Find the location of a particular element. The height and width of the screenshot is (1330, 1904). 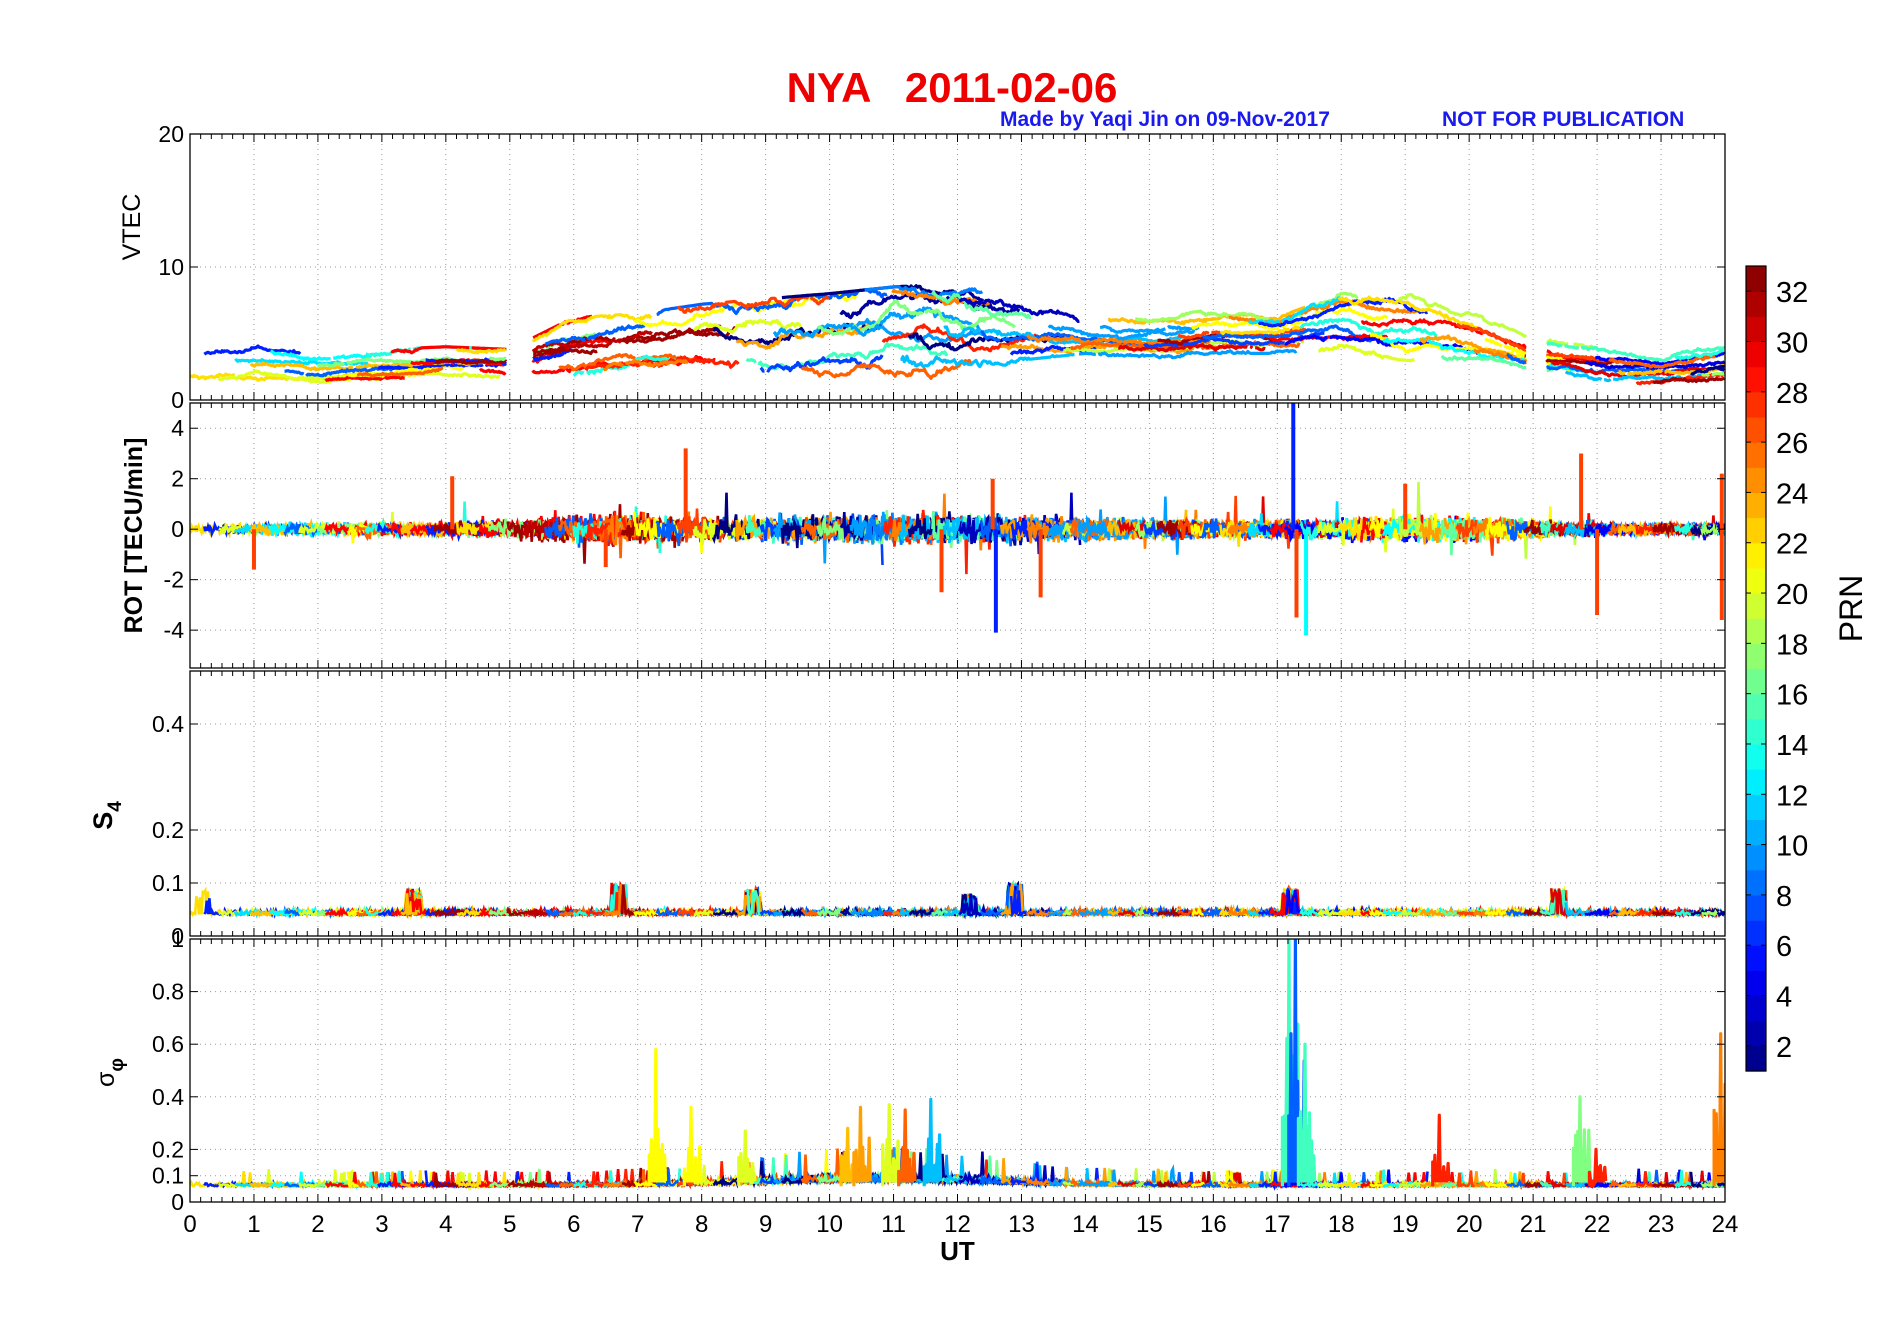

x-tick-label: 7 is located at coordinates (637, 1224).